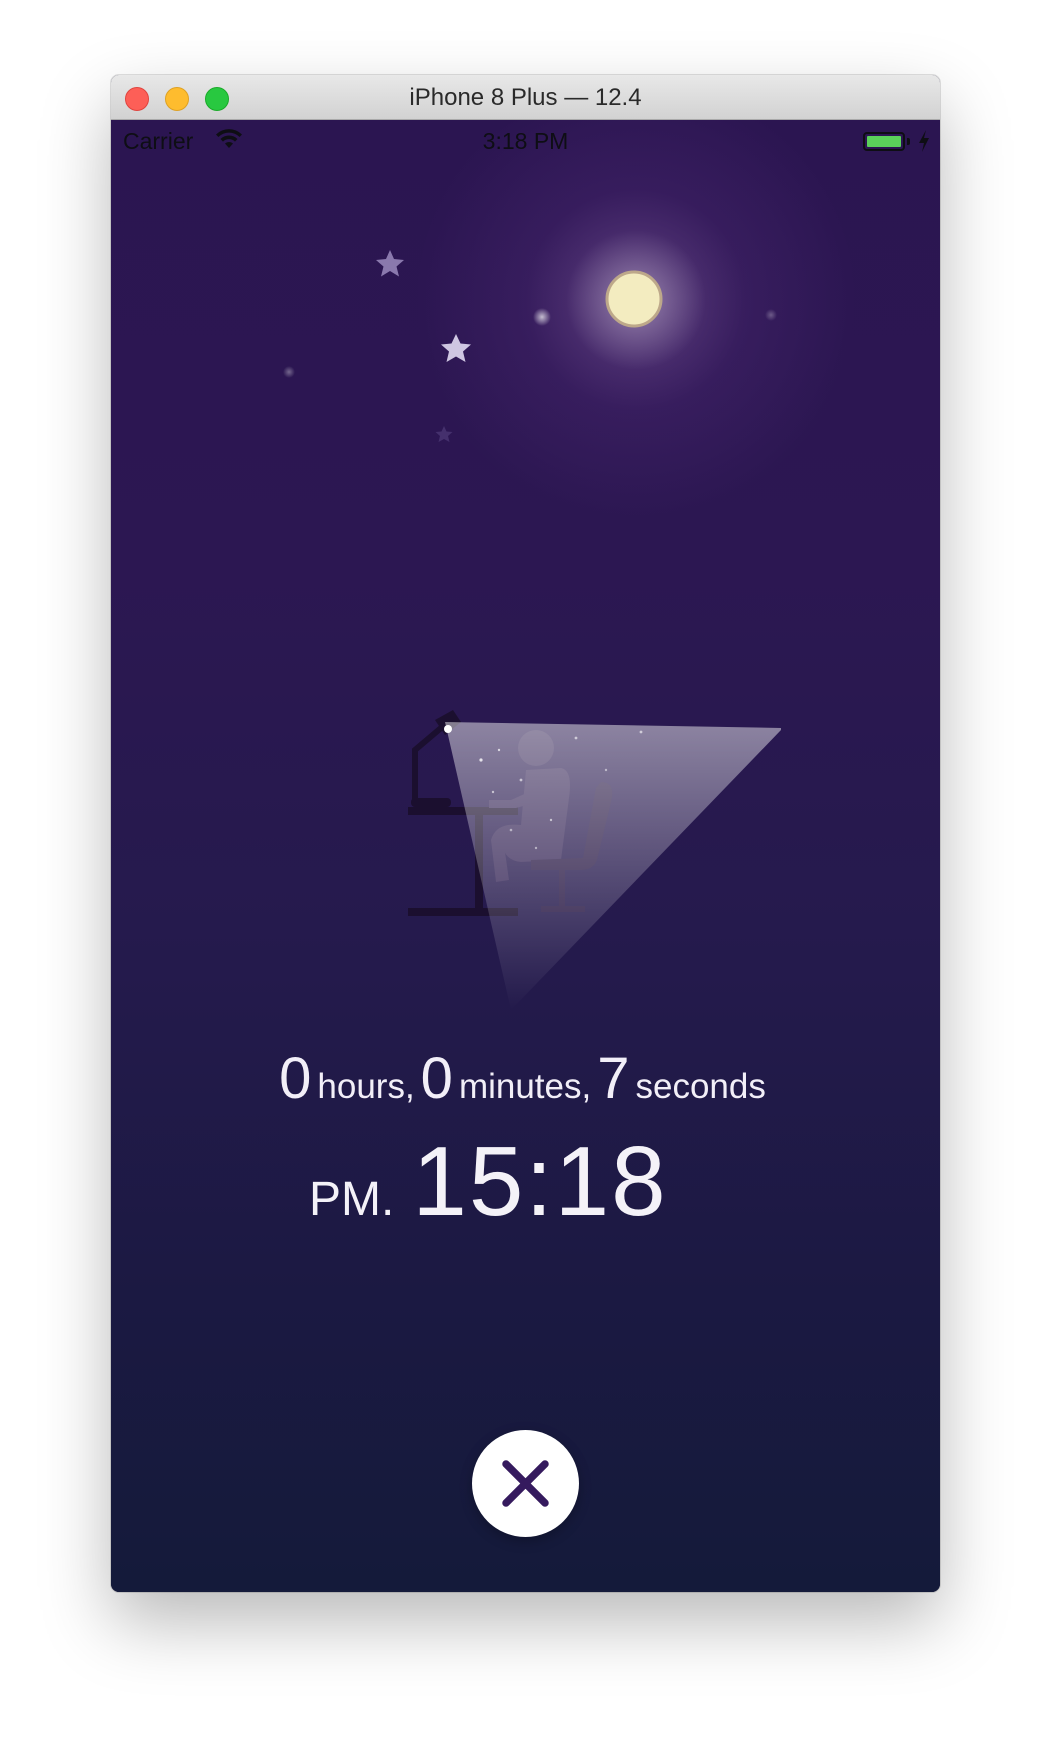  I want to click on window-titlebar: iPhone 8 Plus — 12.4, so click(525, 97).